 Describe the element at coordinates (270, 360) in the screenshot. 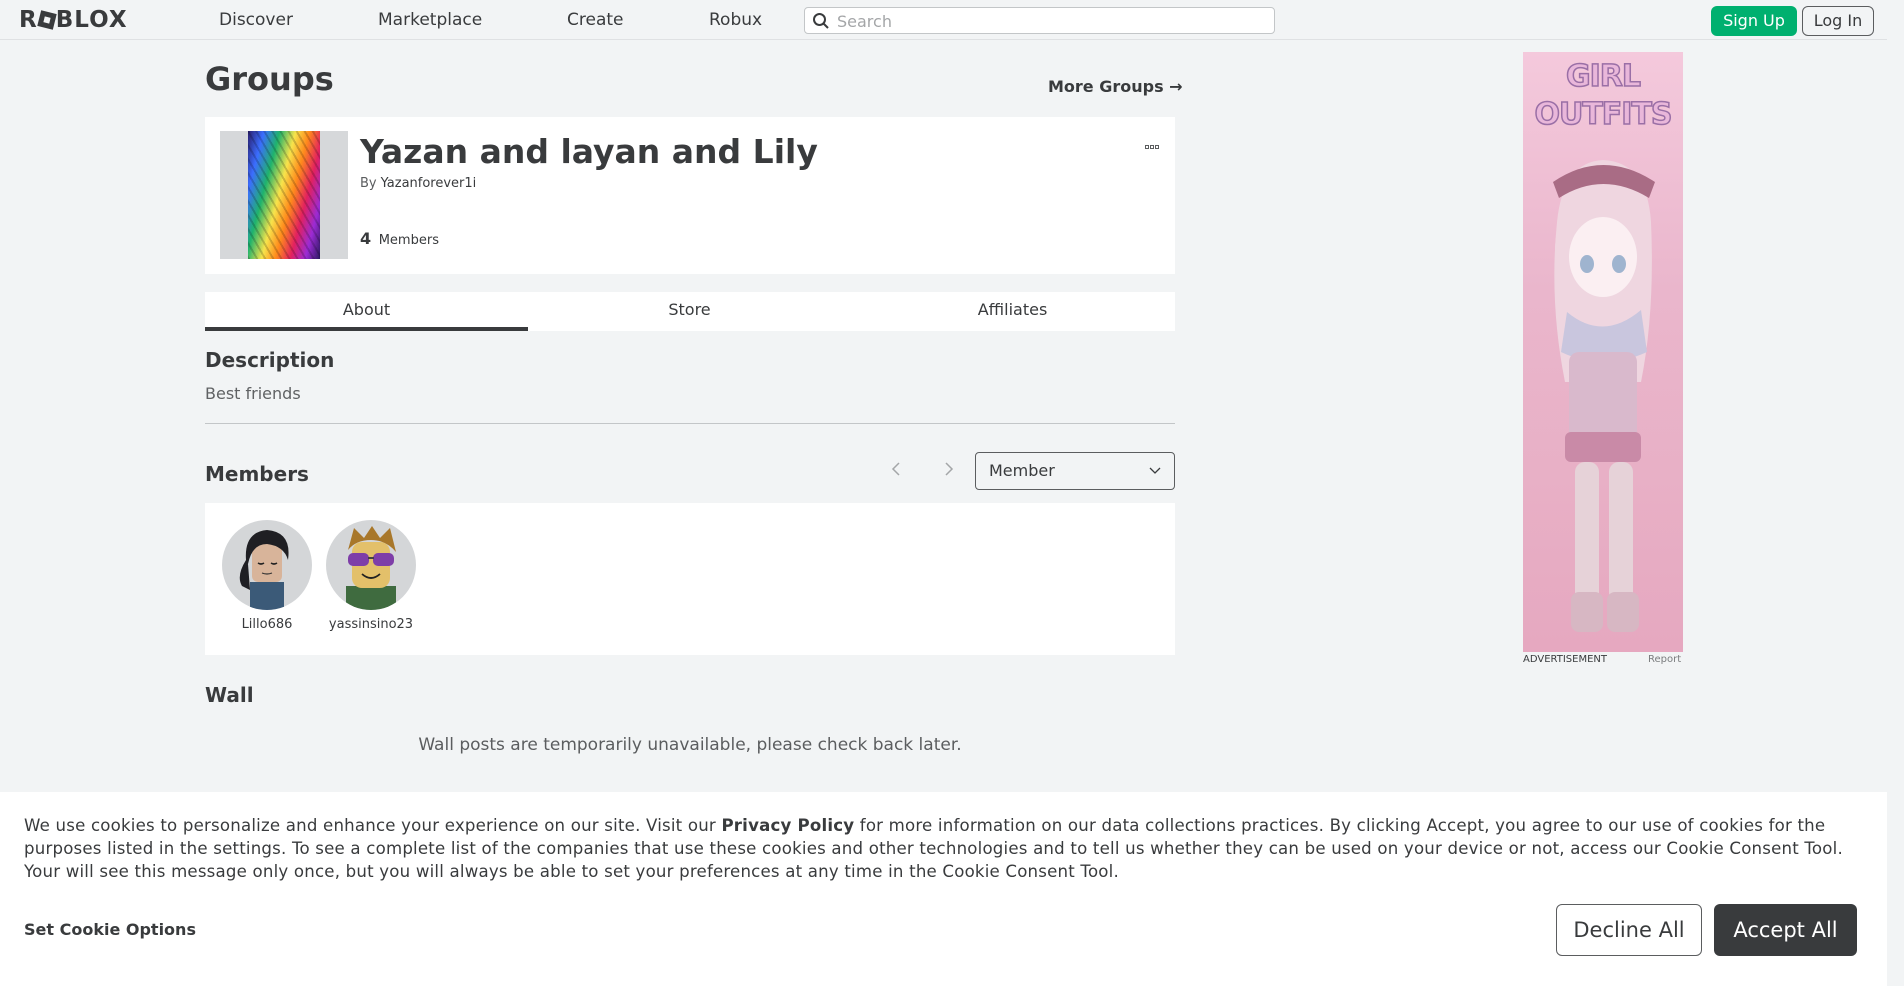

I see `description-title: Description` at that location.